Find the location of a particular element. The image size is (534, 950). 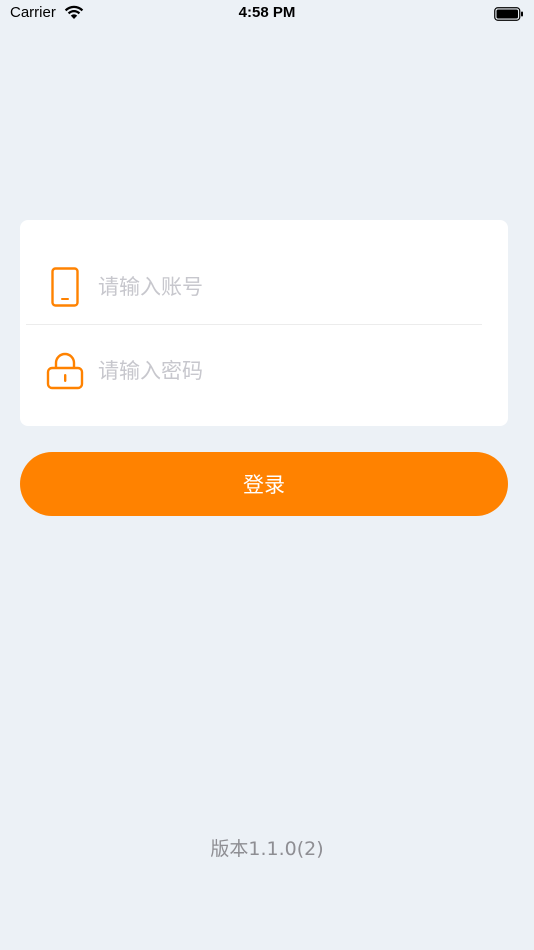

password-input is located at coordinates (290, 371).